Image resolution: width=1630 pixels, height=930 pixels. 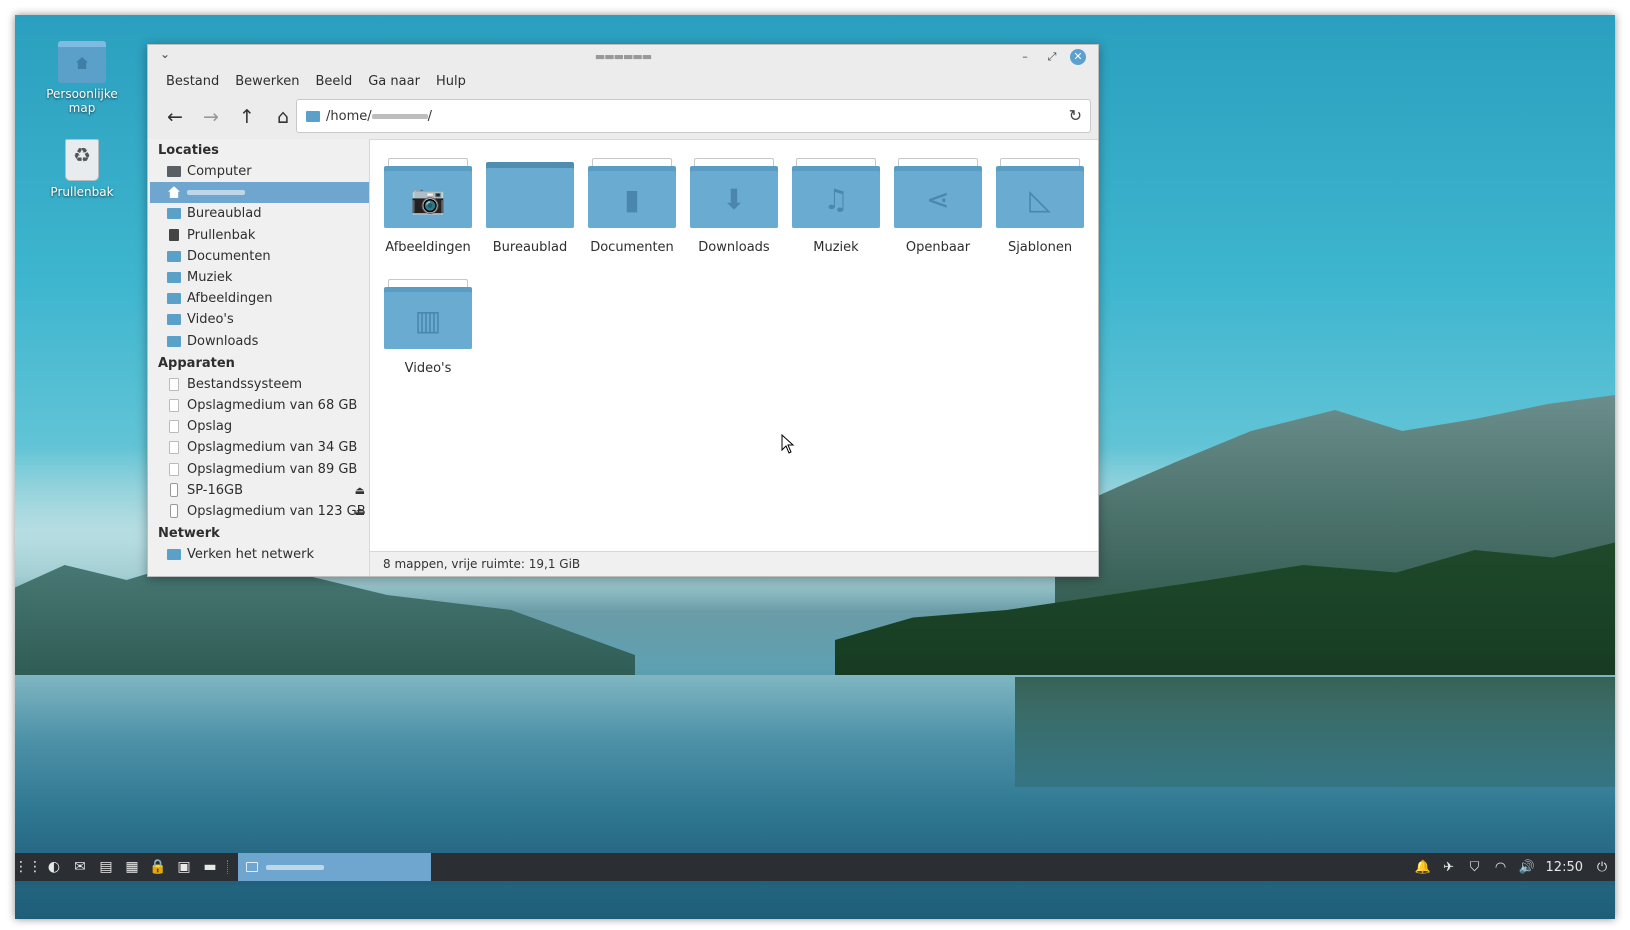 I want to click on terminal-icon: ▣, so click(x=184, y=867).